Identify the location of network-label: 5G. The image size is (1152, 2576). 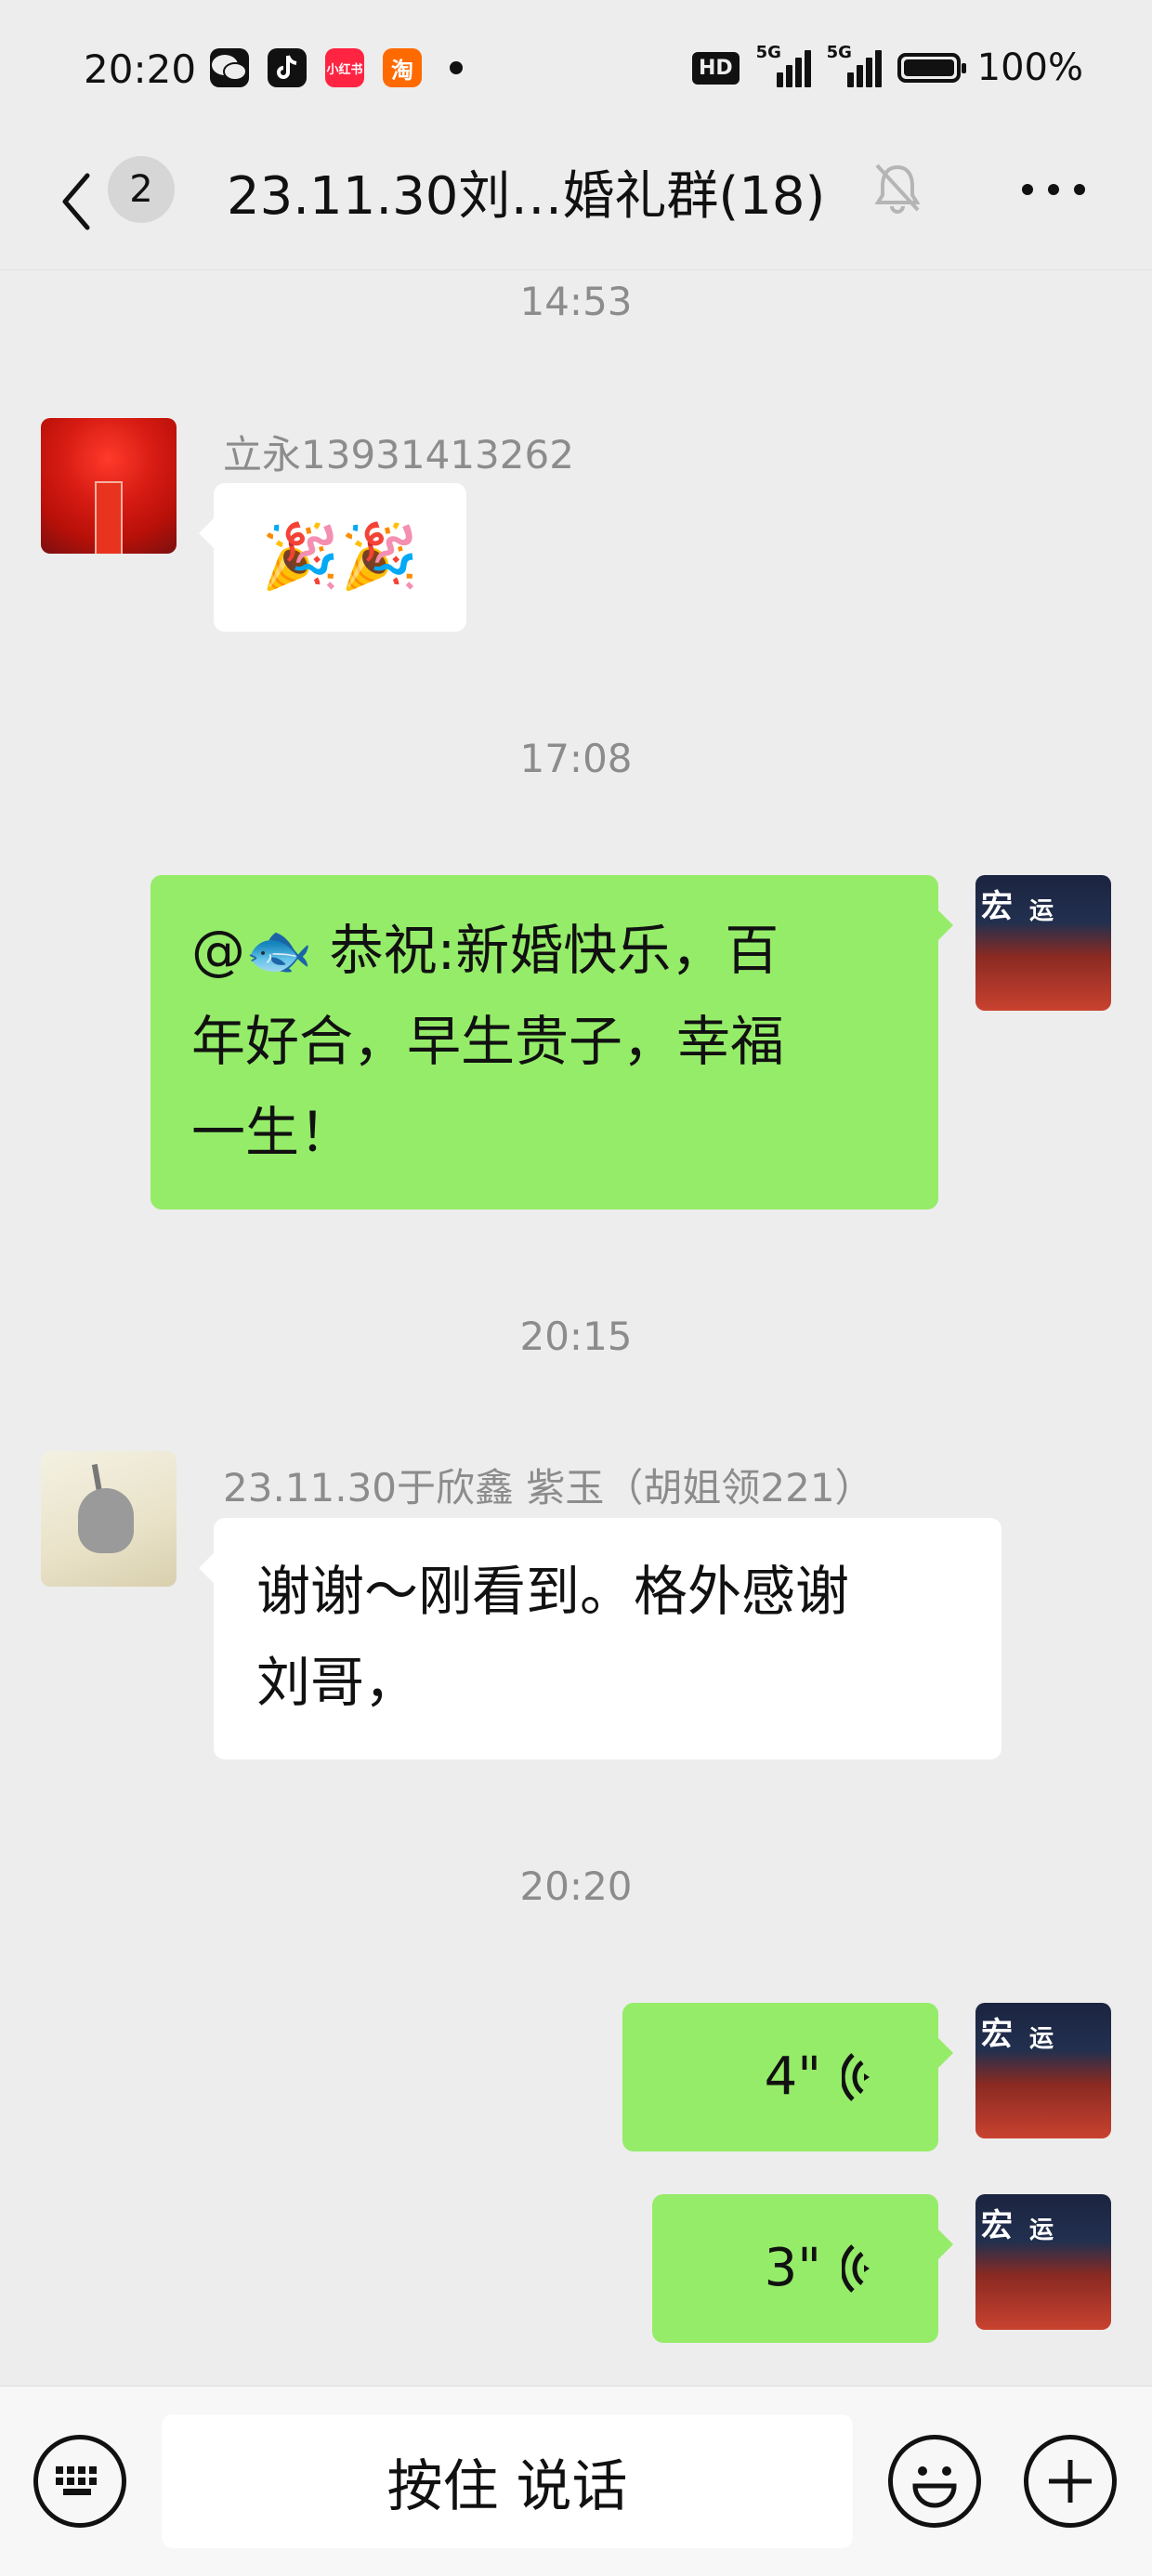
(768, 52).